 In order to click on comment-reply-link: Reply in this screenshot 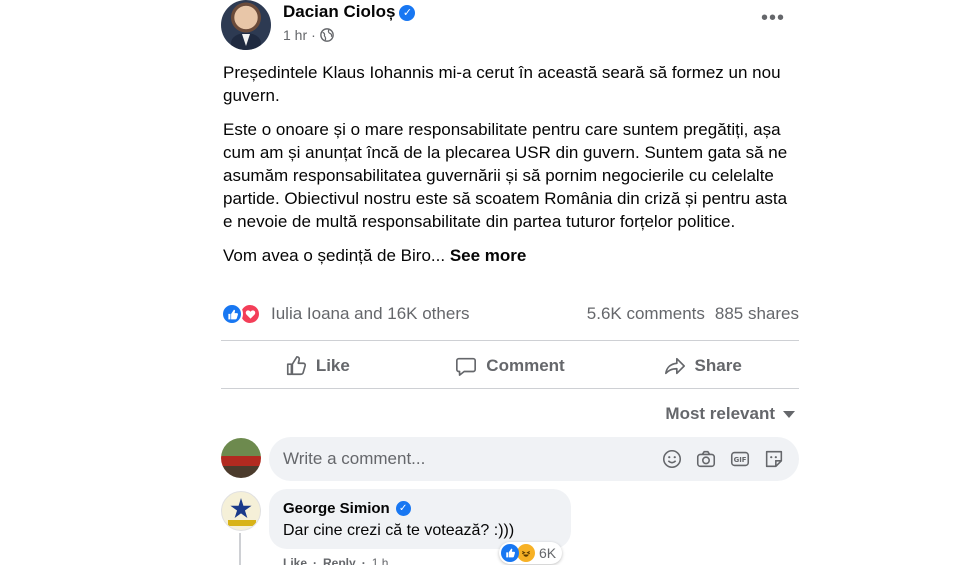, I will do `click(339, 560)`.